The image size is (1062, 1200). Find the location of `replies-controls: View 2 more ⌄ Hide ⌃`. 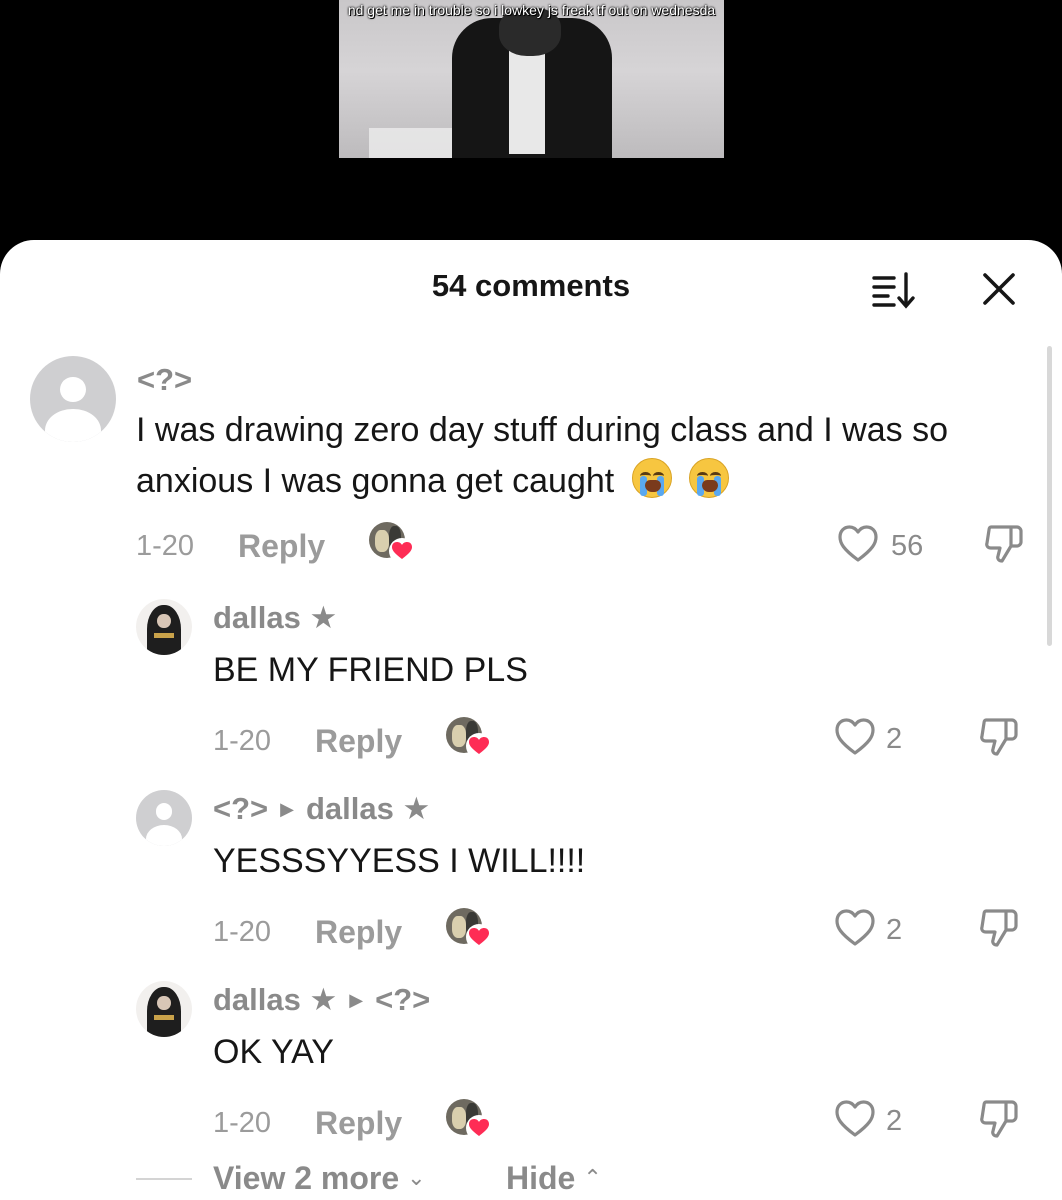

replies-controls: View 2 more ⌄ Hide ⌃ is located at coordinates (400, 1178).